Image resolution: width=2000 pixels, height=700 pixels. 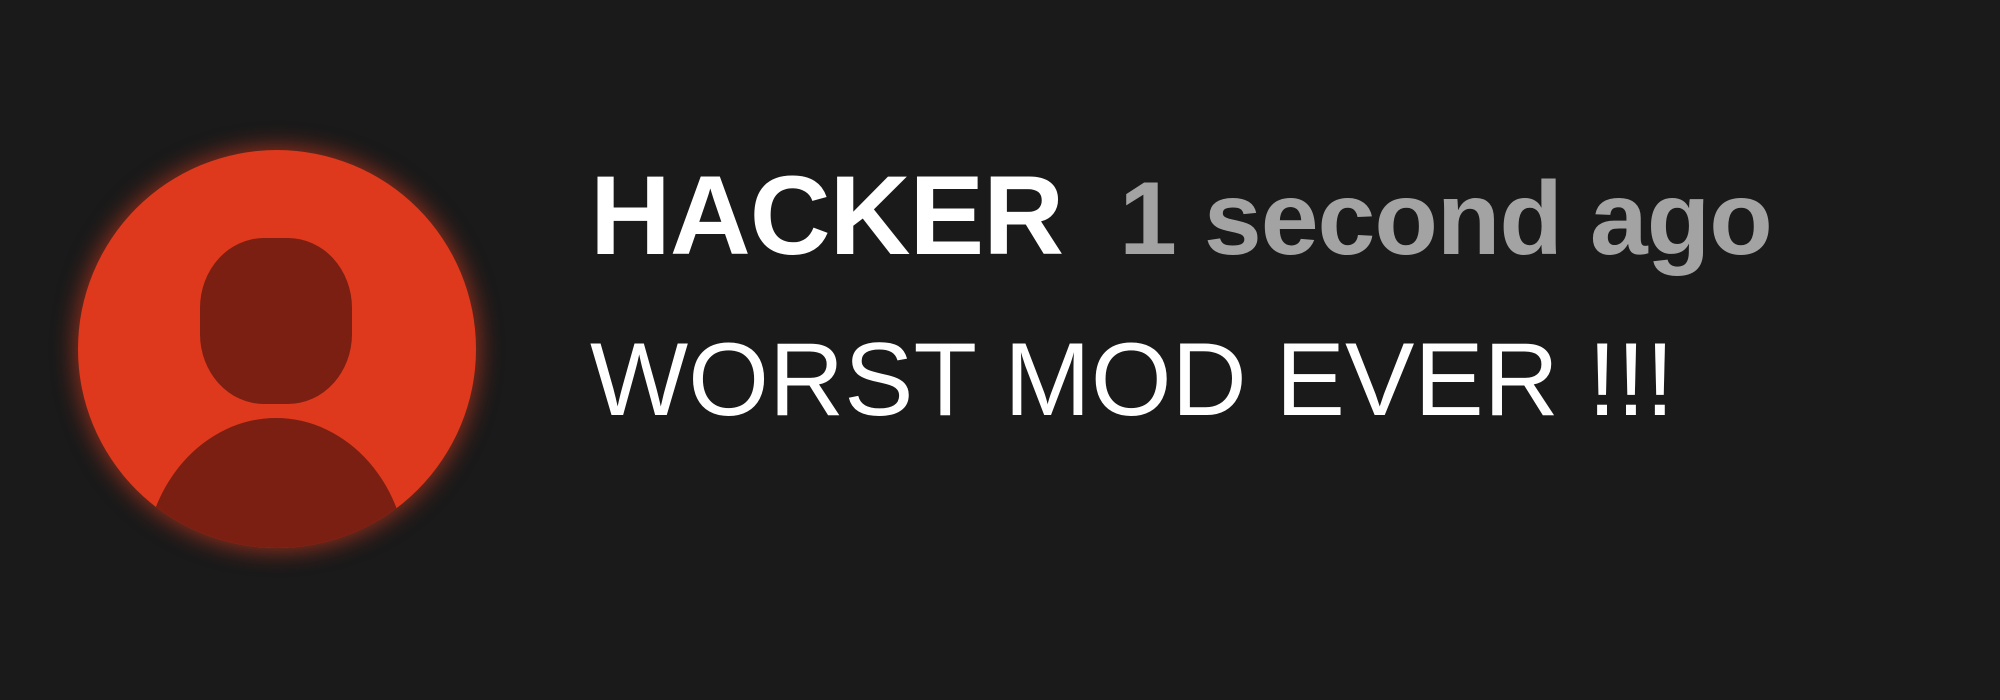 What do you see at coordinates (827, 216) in the screenshot?
I see `author-name: HACKER` at bounding box center [827, 216].